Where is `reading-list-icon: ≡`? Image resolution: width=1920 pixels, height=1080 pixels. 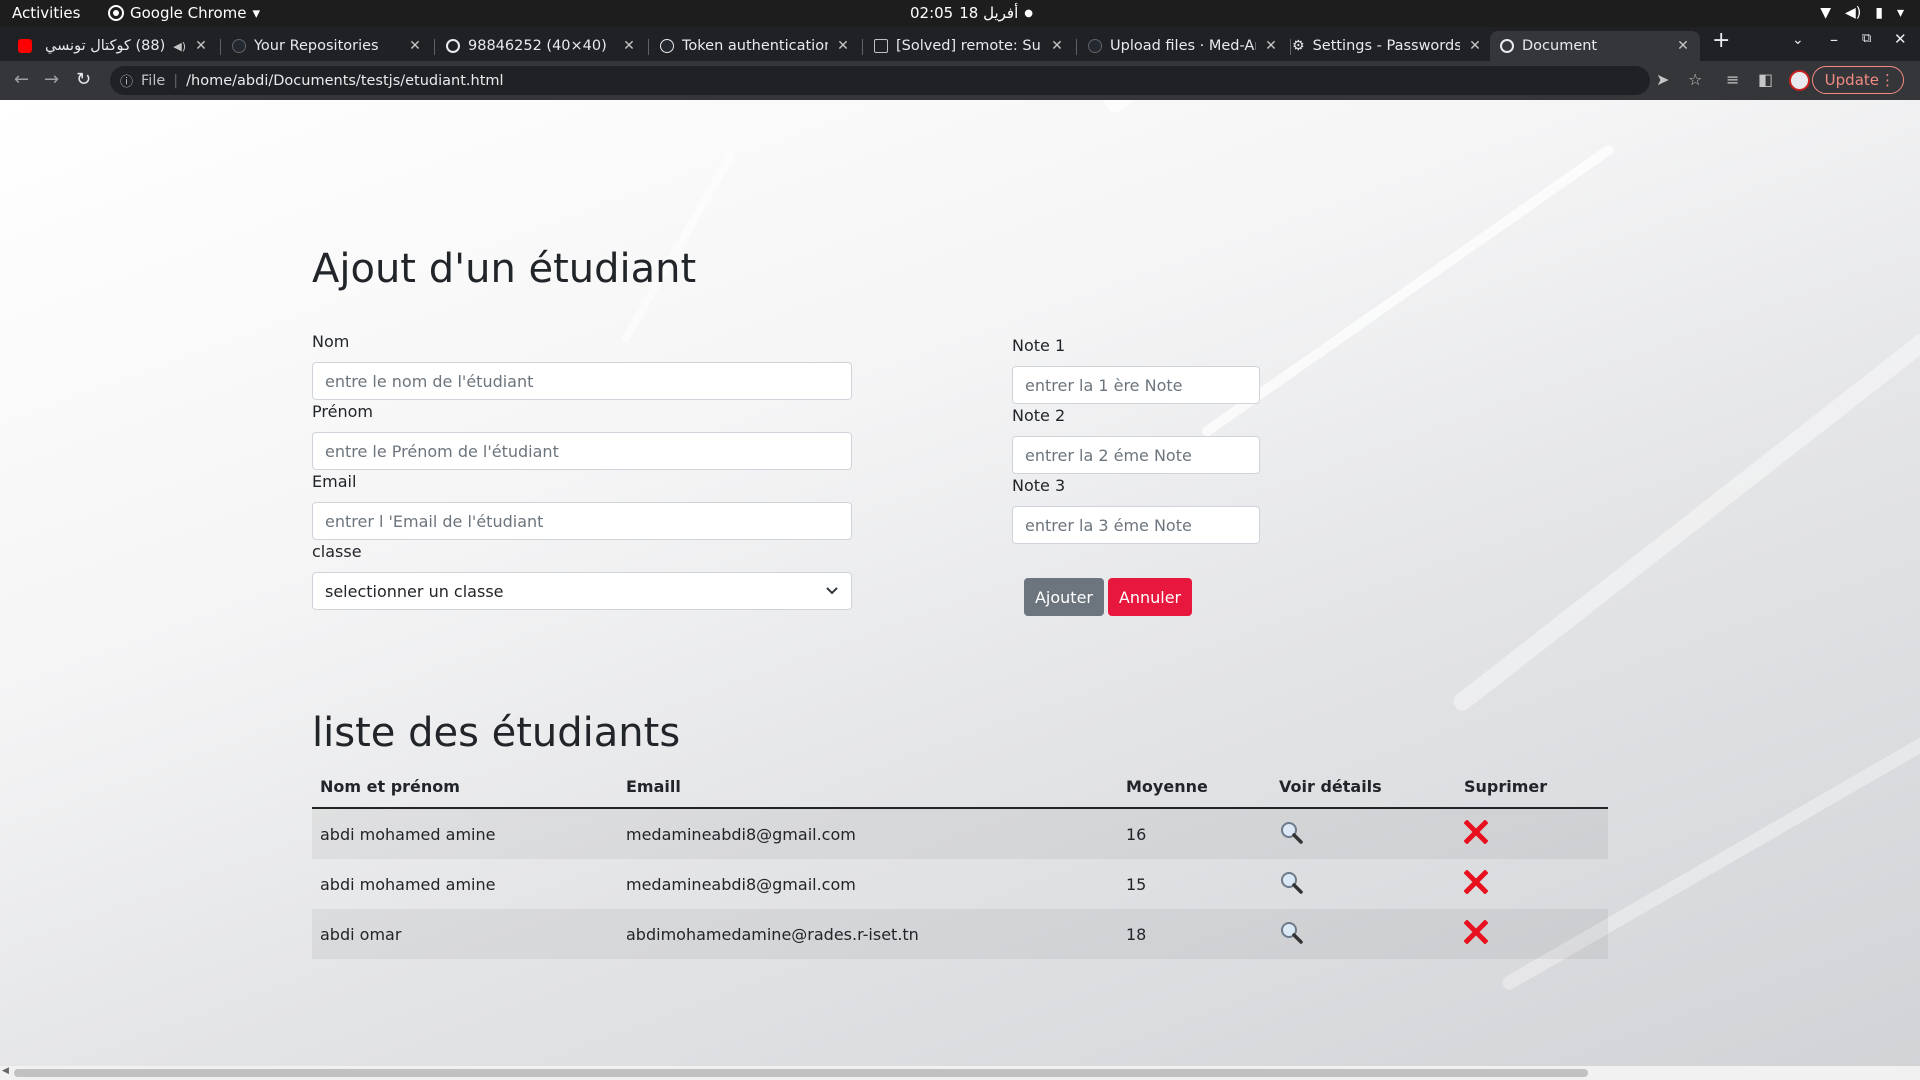 reading-list-icon: ≡ is located at coordinates (1732, 79).